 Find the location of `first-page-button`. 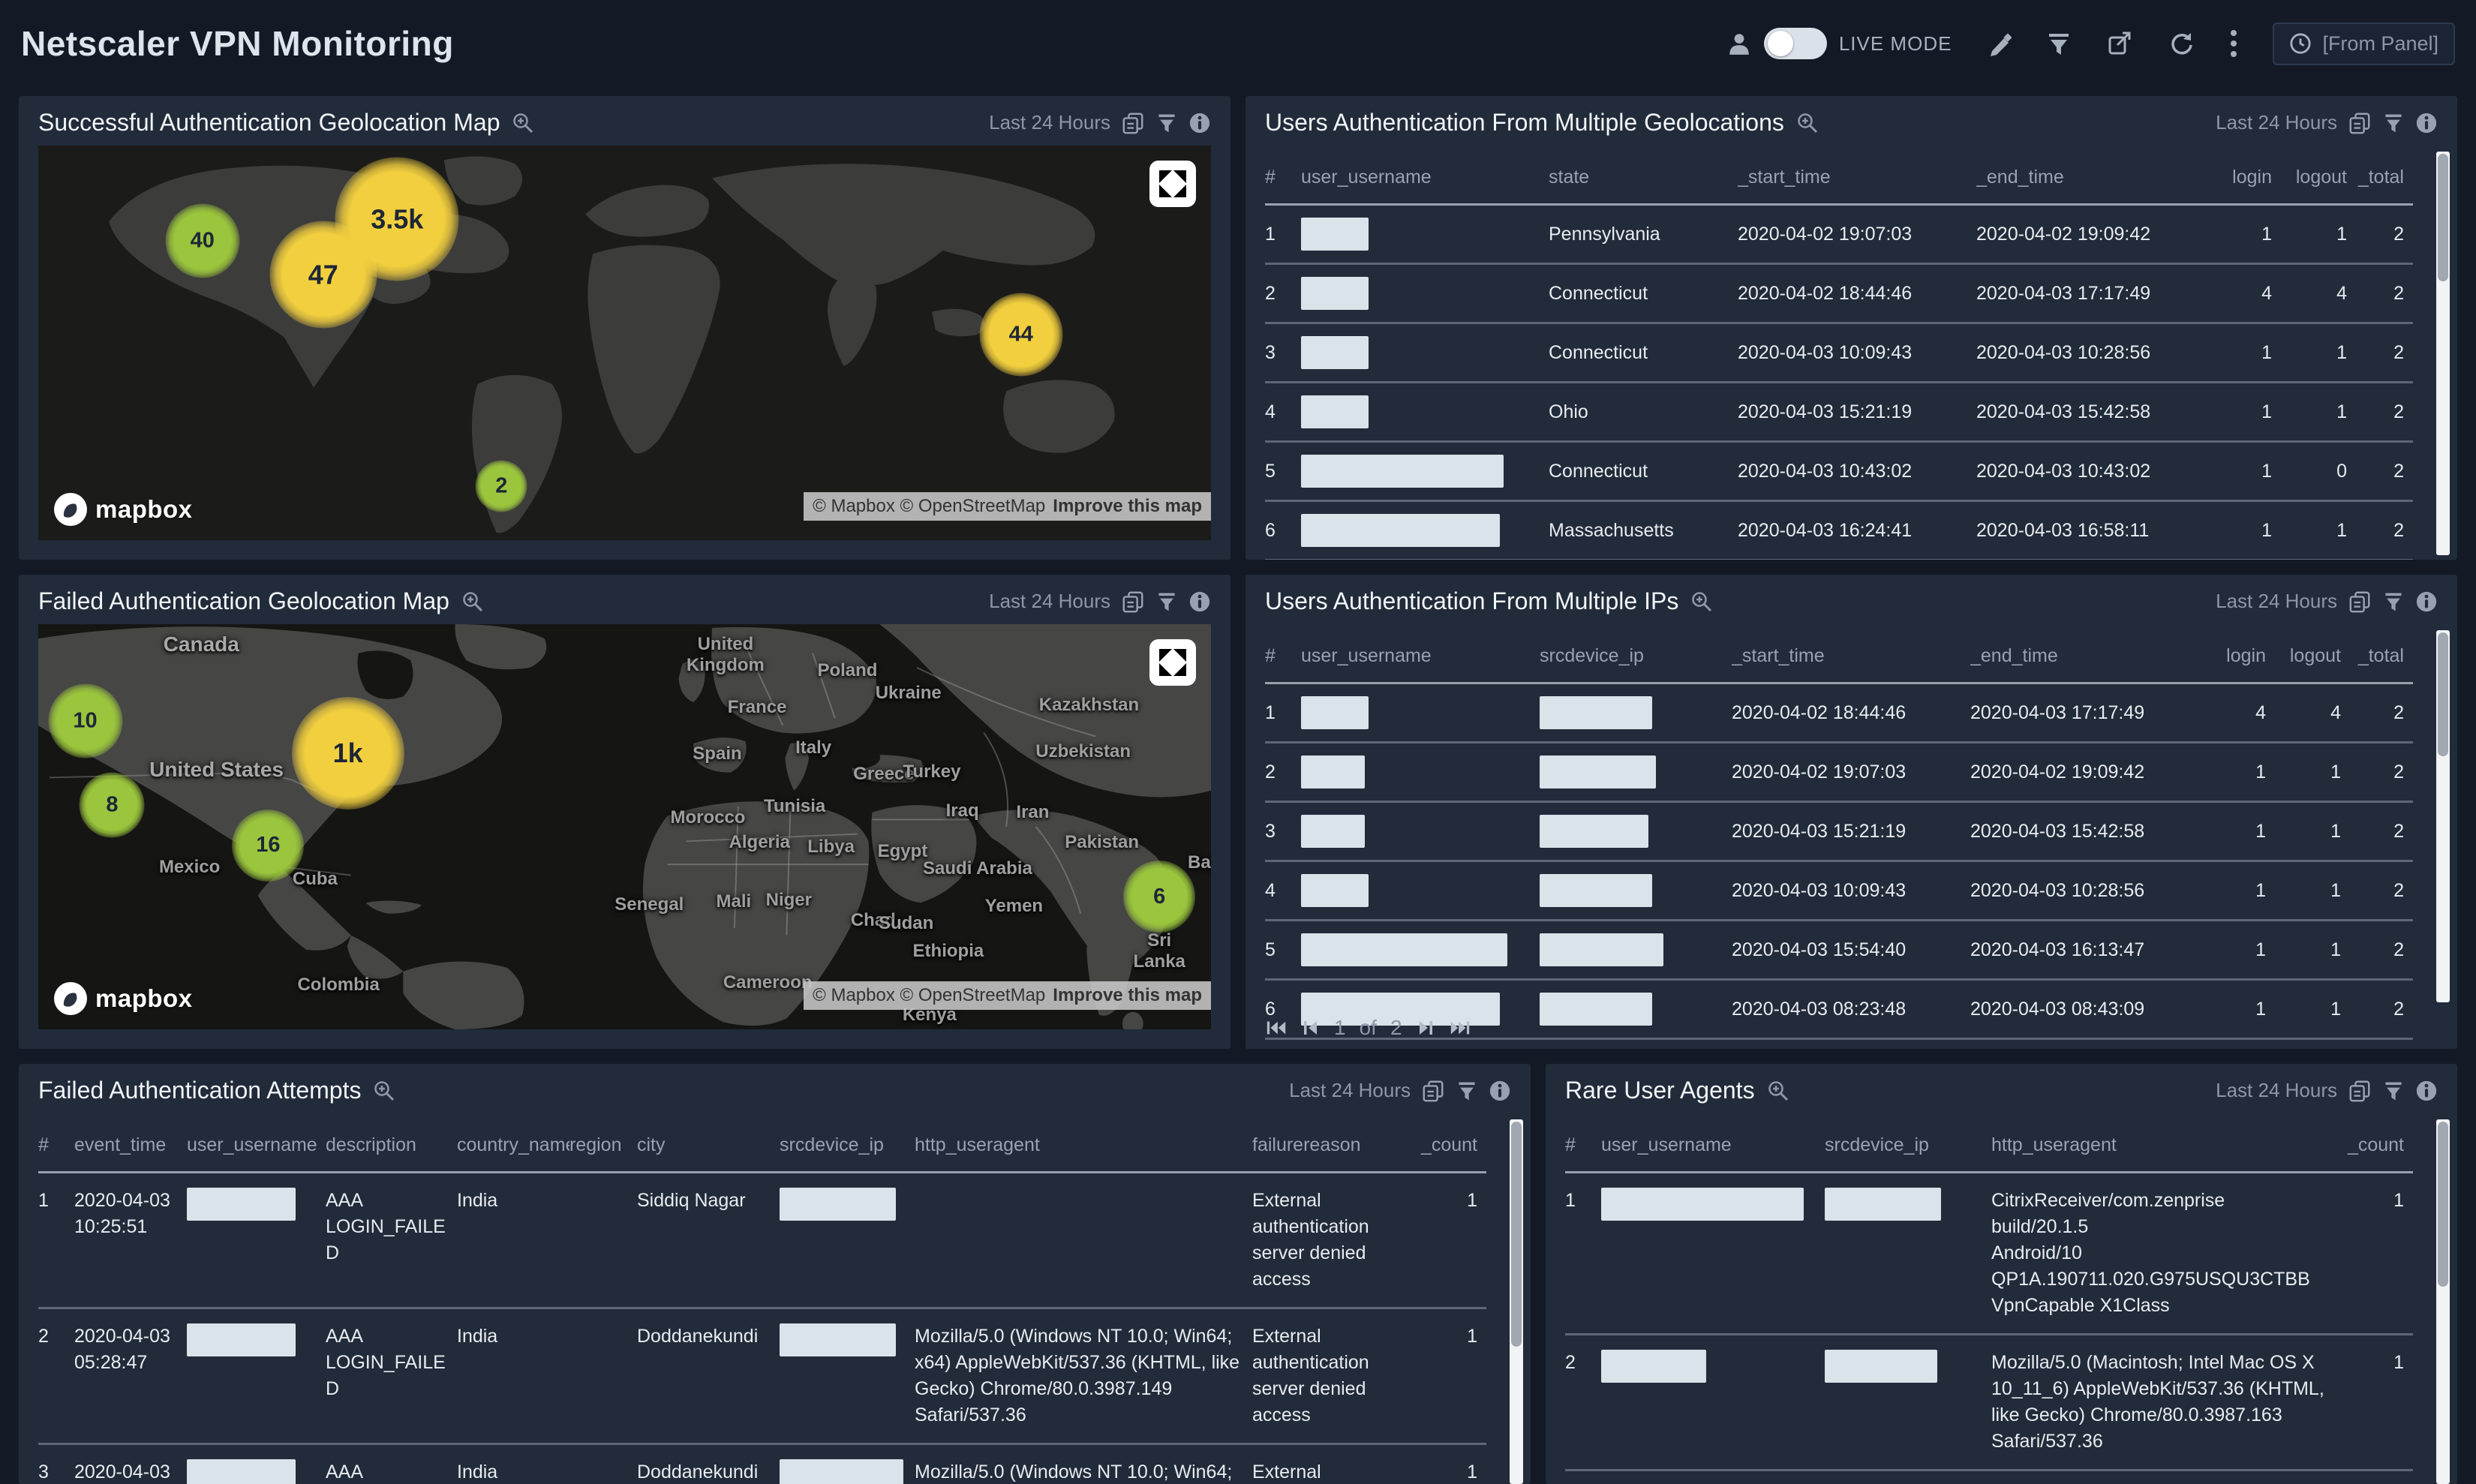

first-page-button is located at coordinates (1276, 1028).